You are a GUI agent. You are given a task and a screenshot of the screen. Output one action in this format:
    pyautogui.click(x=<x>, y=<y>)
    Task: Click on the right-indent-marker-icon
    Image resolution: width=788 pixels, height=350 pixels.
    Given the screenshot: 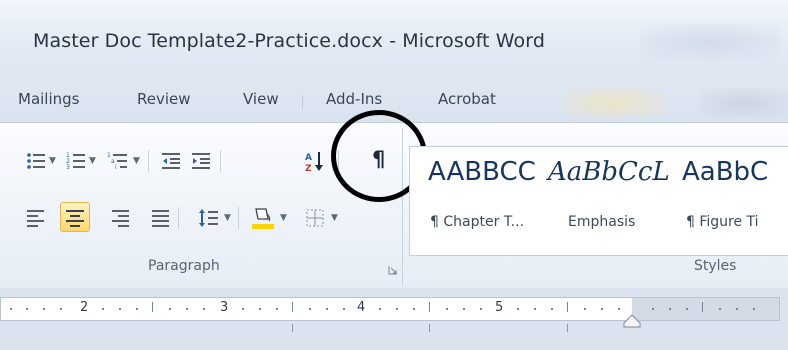 What is the action you would take?
    pyautogui.click(x=632, y=322)
    